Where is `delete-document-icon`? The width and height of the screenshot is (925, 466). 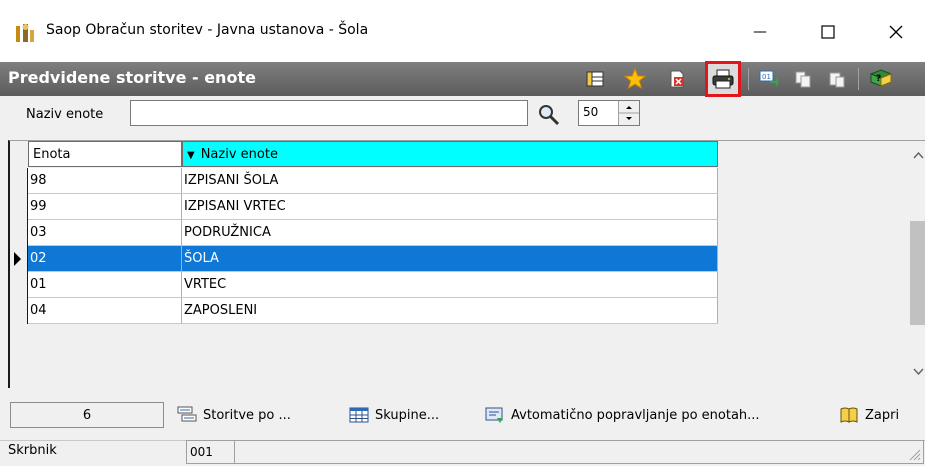 delete-document-icon is located at coordinates (677, 79).